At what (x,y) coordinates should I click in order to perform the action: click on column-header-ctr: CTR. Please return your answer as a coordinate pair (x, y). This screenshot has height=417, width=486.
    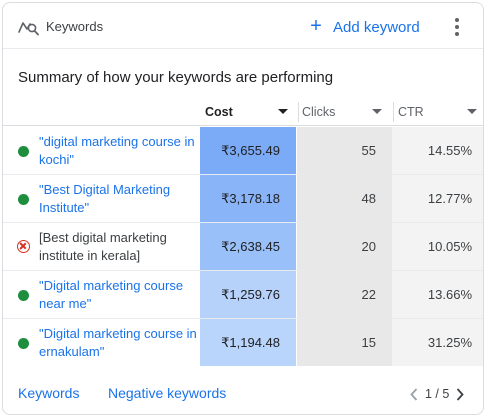
    Looking at the image, I should click on (439, 112).